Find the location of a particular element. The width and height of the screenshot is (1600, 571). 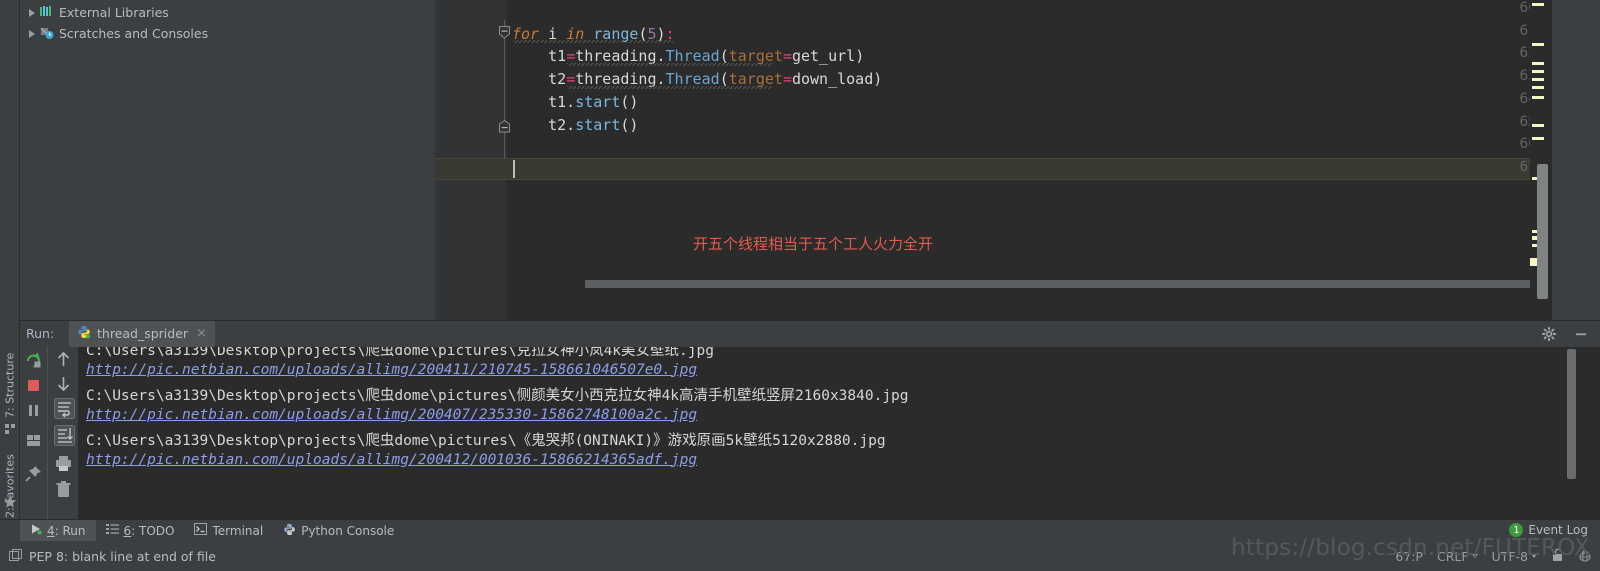

tool-window-structure: 7: Structure is located at coordinates (10, 374).